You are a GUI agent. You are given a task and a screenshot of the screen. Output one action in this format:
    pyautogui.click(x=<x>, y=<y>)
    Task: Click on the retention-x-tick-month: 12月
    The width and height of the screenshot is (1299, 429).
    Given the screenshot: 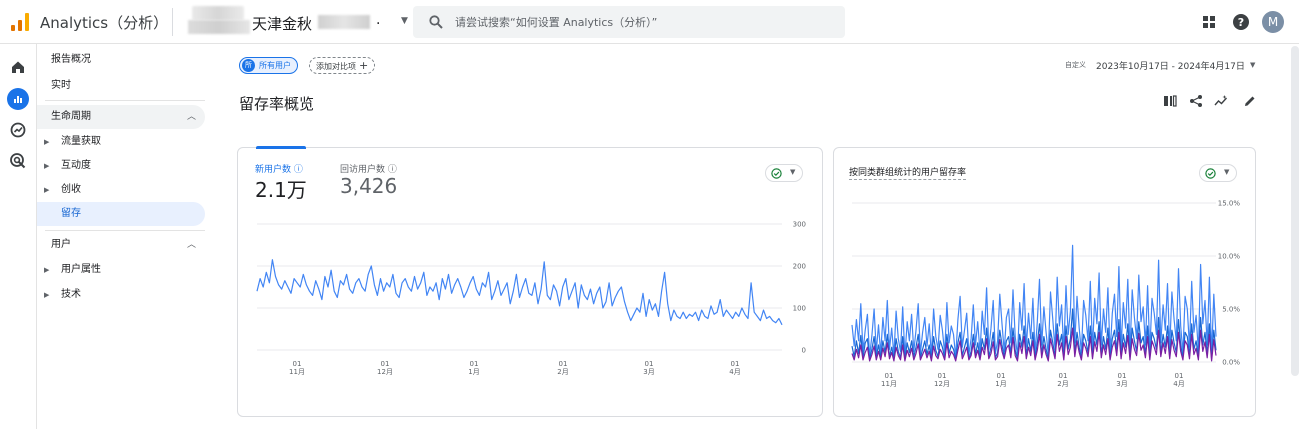 What is the action you would take?
    pyautogui.click(x=942, y=384)
    